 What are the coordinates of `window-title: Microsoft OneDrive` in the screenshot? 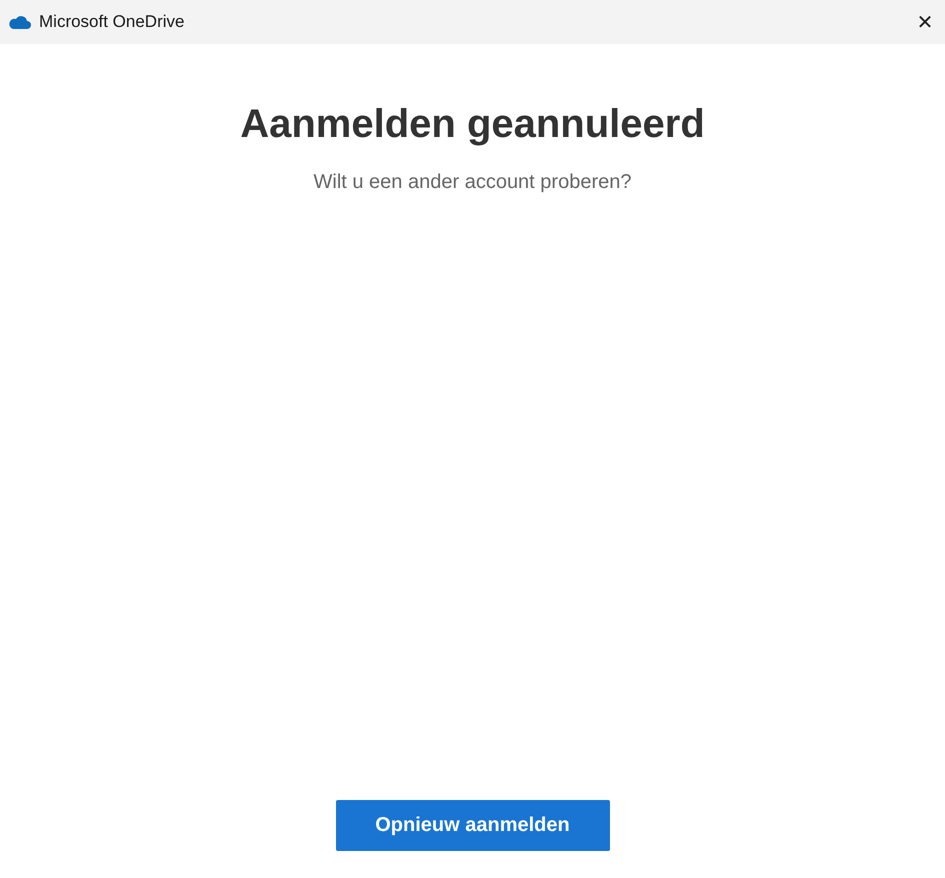 It's located at (112, 22).